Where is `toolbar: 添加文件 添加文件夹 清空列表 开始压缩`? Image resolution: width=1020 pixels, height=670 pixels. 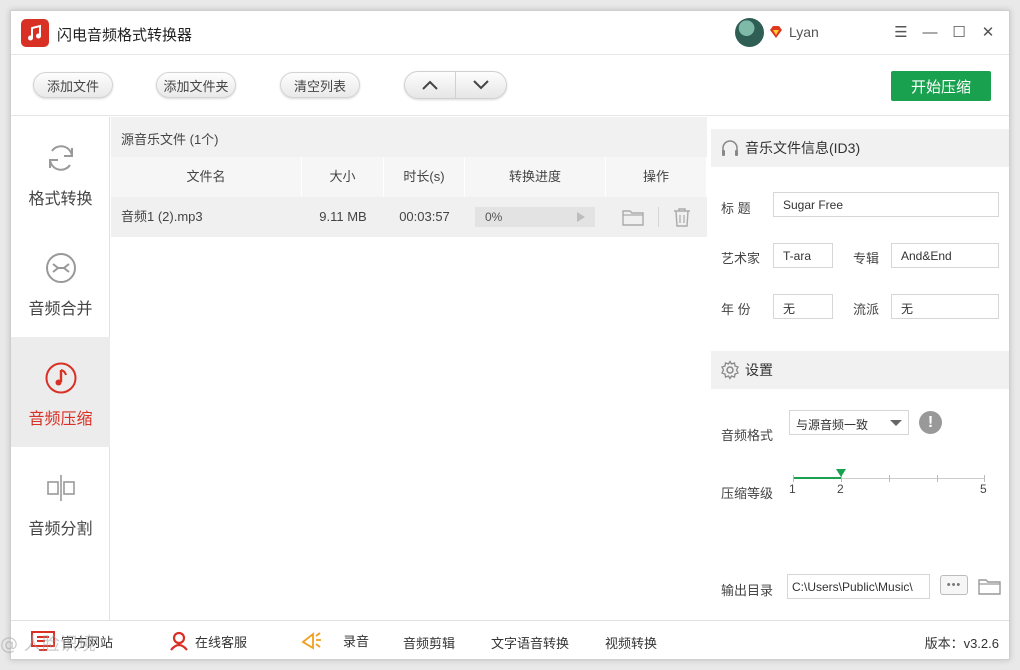
toolbar: 添加文件 添加文件夹 清空列表 开始压缩 is located at coordinates (510, 86).